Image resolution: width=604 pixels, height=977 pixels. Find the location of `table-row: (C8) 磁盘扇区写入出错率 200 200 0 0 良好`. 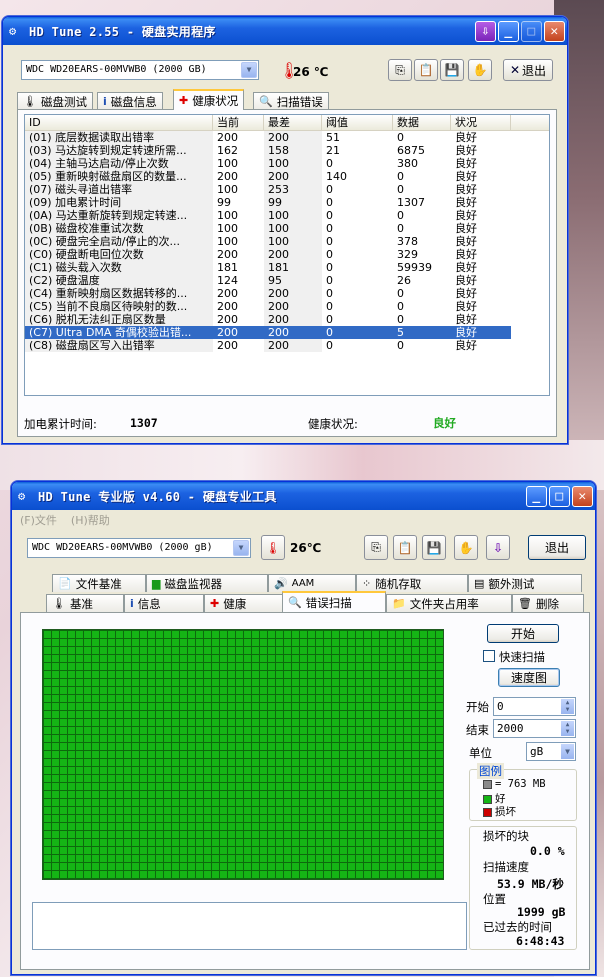

table-row: (C8) 磁盘扇区写入出错率 200 200 0 0 良好 is located at coordinates (287, 345).